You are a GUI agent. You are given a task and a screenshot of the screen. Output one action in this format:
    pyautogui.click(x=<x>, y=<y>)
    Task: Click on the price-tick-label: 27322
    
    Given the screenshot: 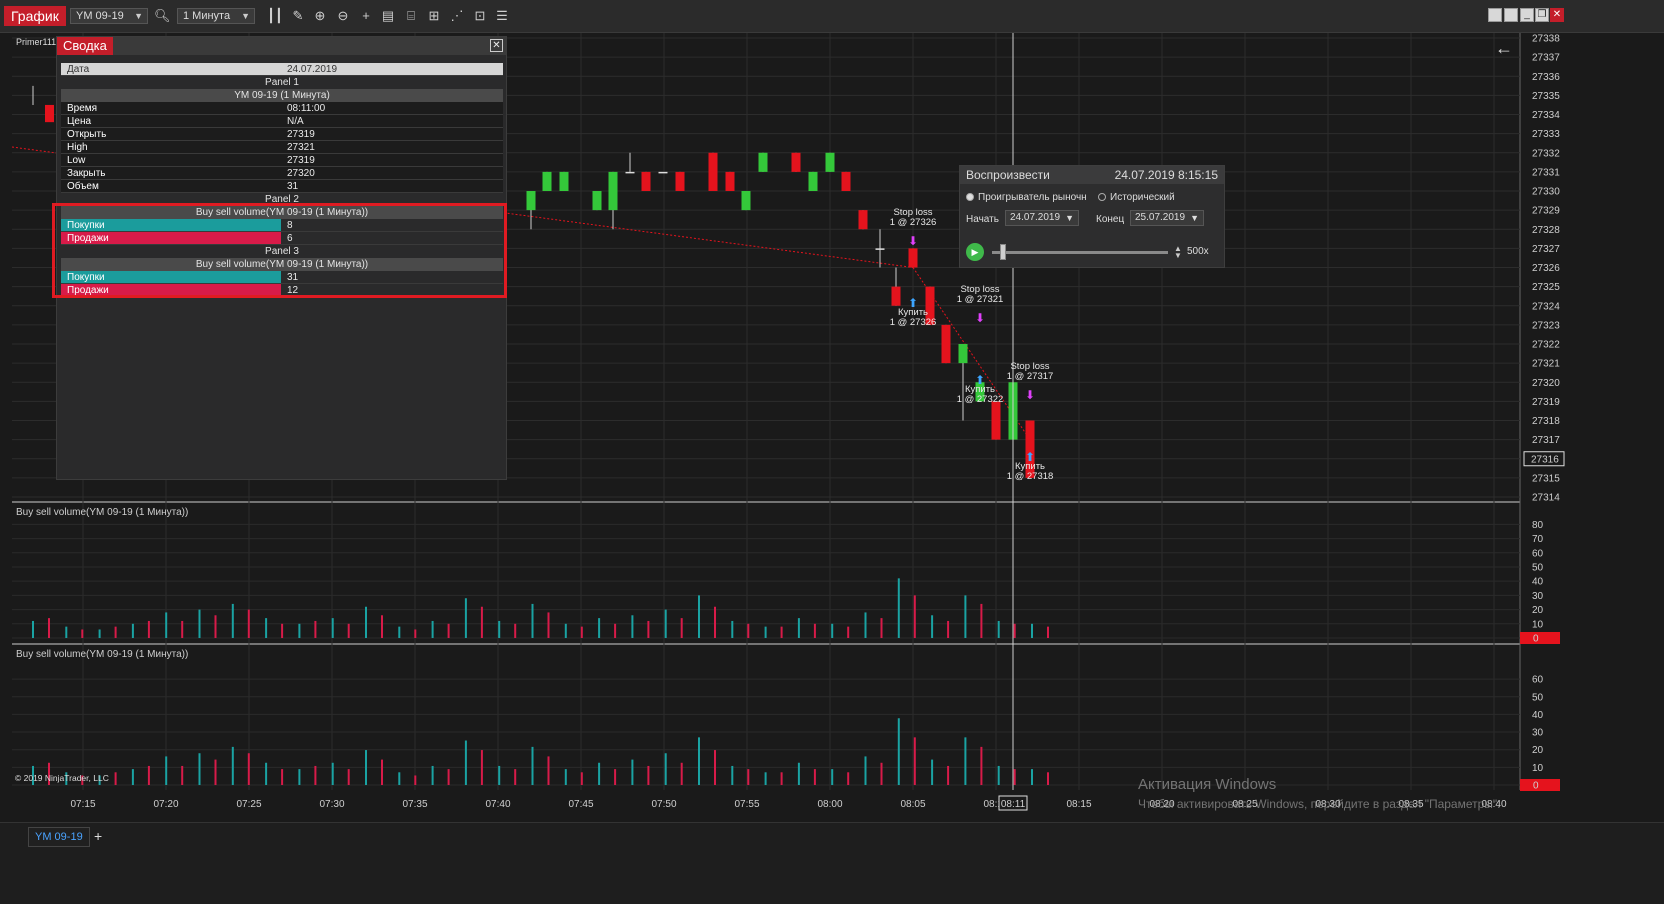 What is the action you would take?
    pyautogui.click(x=1546, y=345)
    